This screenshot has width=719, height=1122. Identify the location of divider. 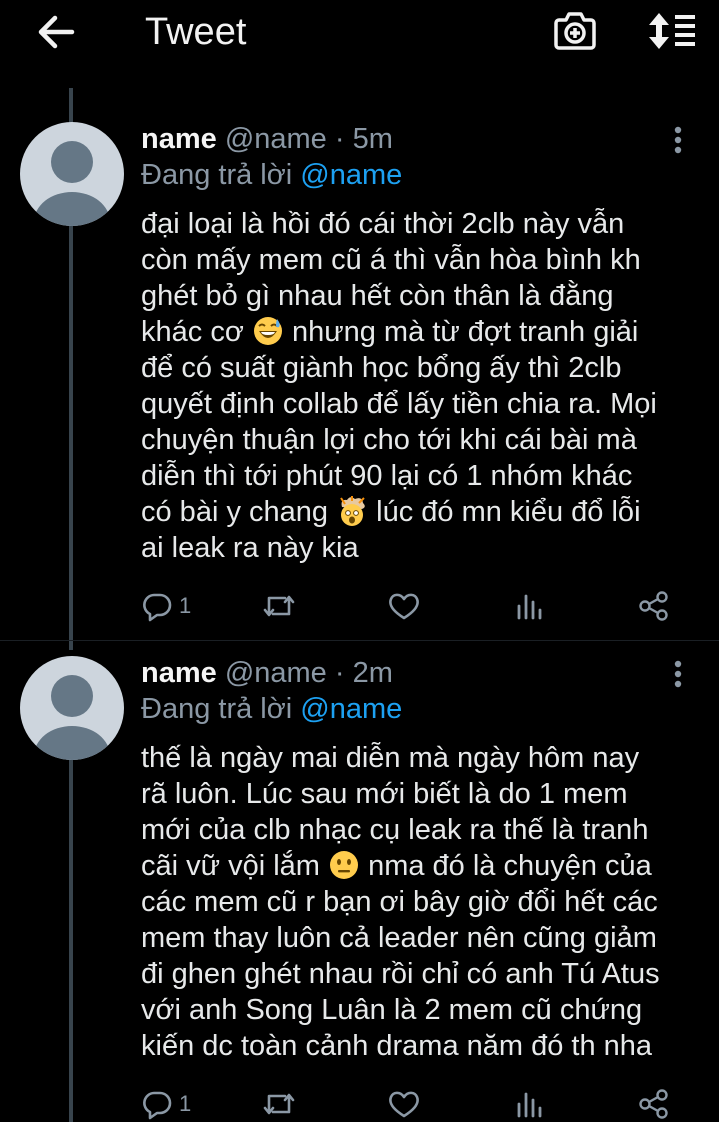
(359, 640).